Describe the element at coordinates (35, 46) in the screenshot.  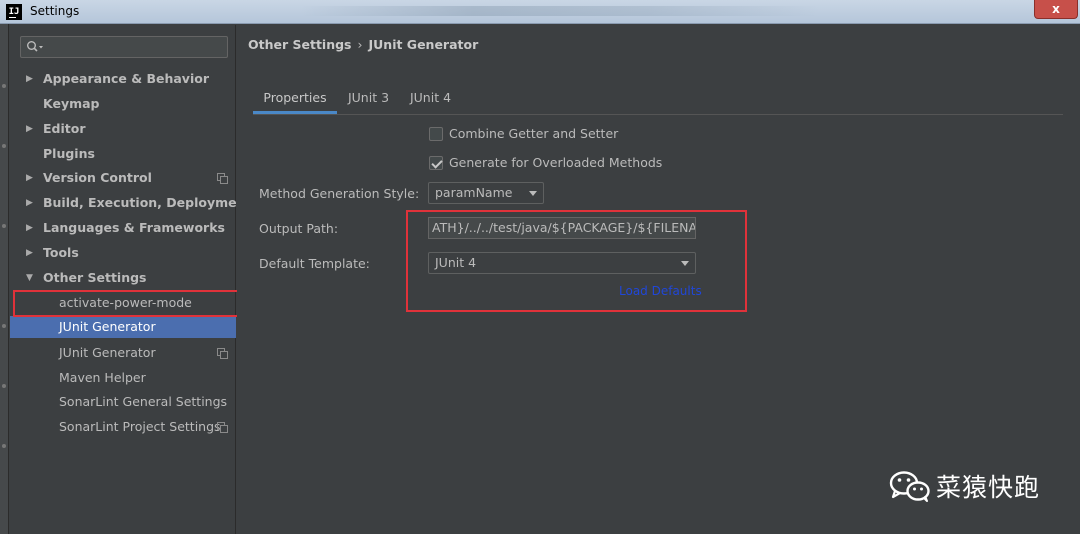
I see `search-icon` at that location.